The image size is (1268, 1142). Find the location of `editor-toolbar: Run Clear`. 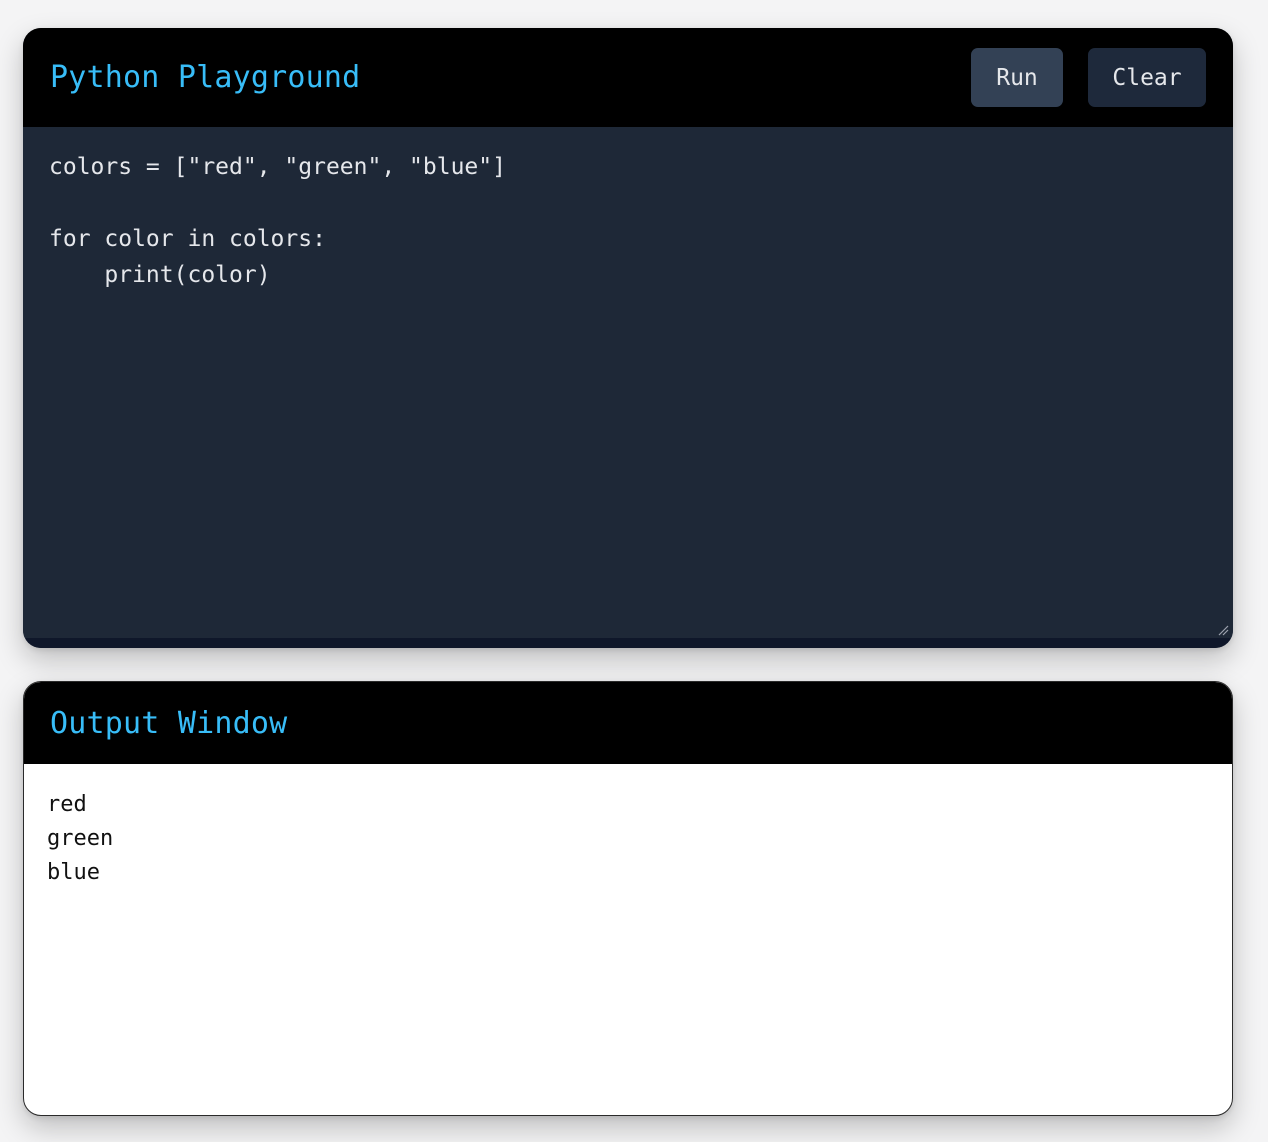

editor-toolbar: Run Clear is located at coordinates (1088, 77).